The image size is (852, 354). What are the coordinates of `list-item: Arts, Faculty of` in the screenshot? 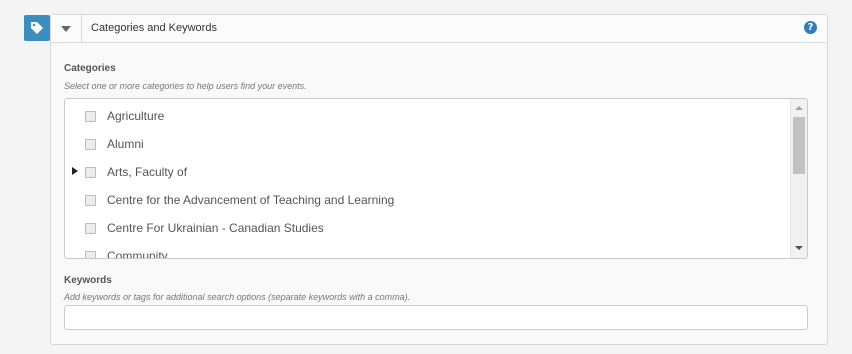 It's located at (428, 172).